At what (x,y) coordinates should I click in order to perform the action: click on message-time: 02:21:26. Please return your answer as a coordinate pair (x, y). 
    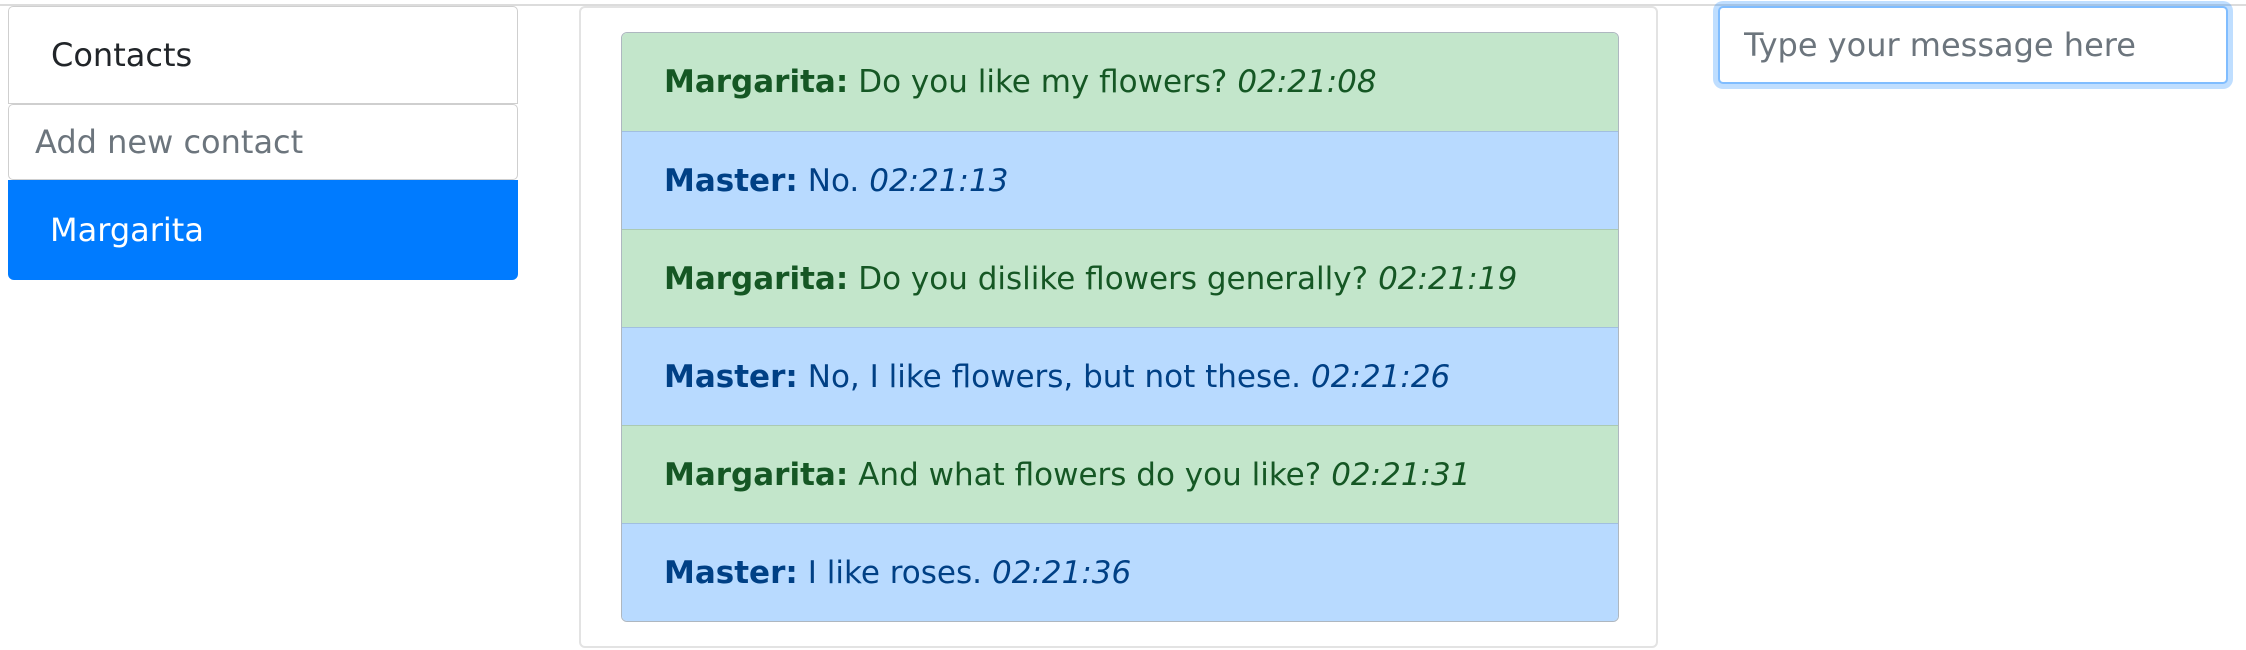
    Looking at the image, I should click on (1381, 376).